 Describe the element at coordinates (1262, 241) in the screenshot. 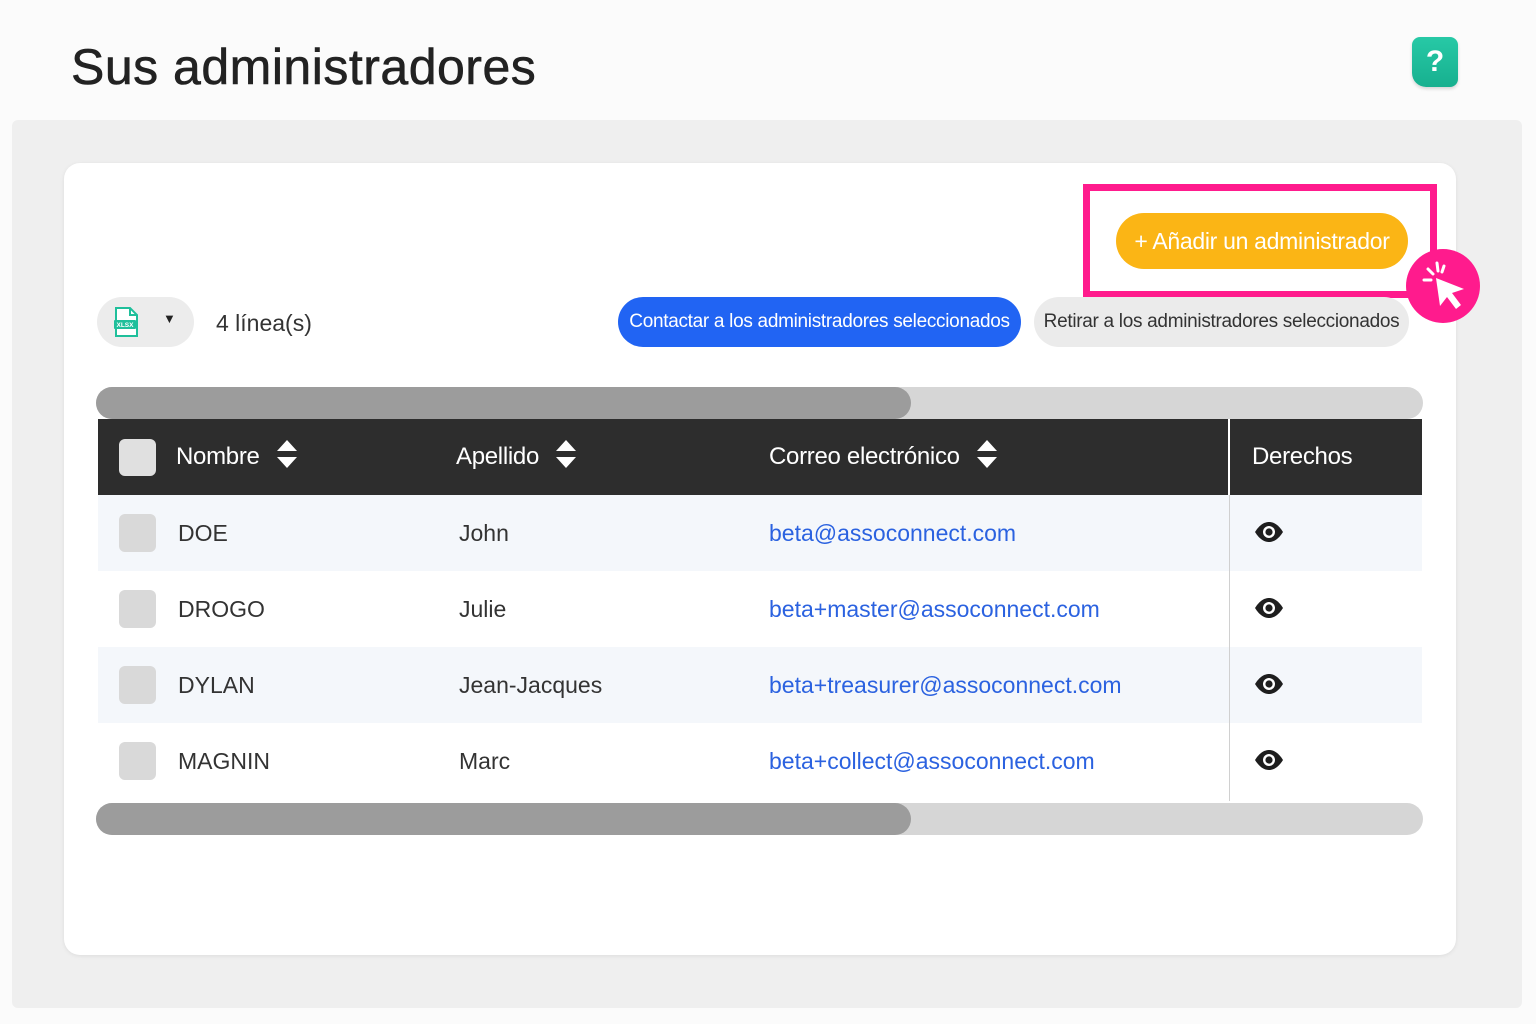

I see `add-admin-button: + Añadir un administrador` at that location.